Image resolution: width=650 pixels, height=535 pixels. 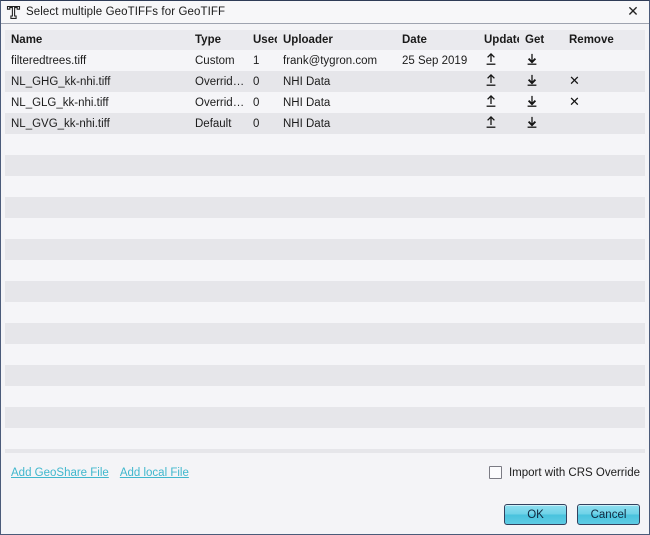 I want to click on ok-button: OK, so click(x=535, y=514).